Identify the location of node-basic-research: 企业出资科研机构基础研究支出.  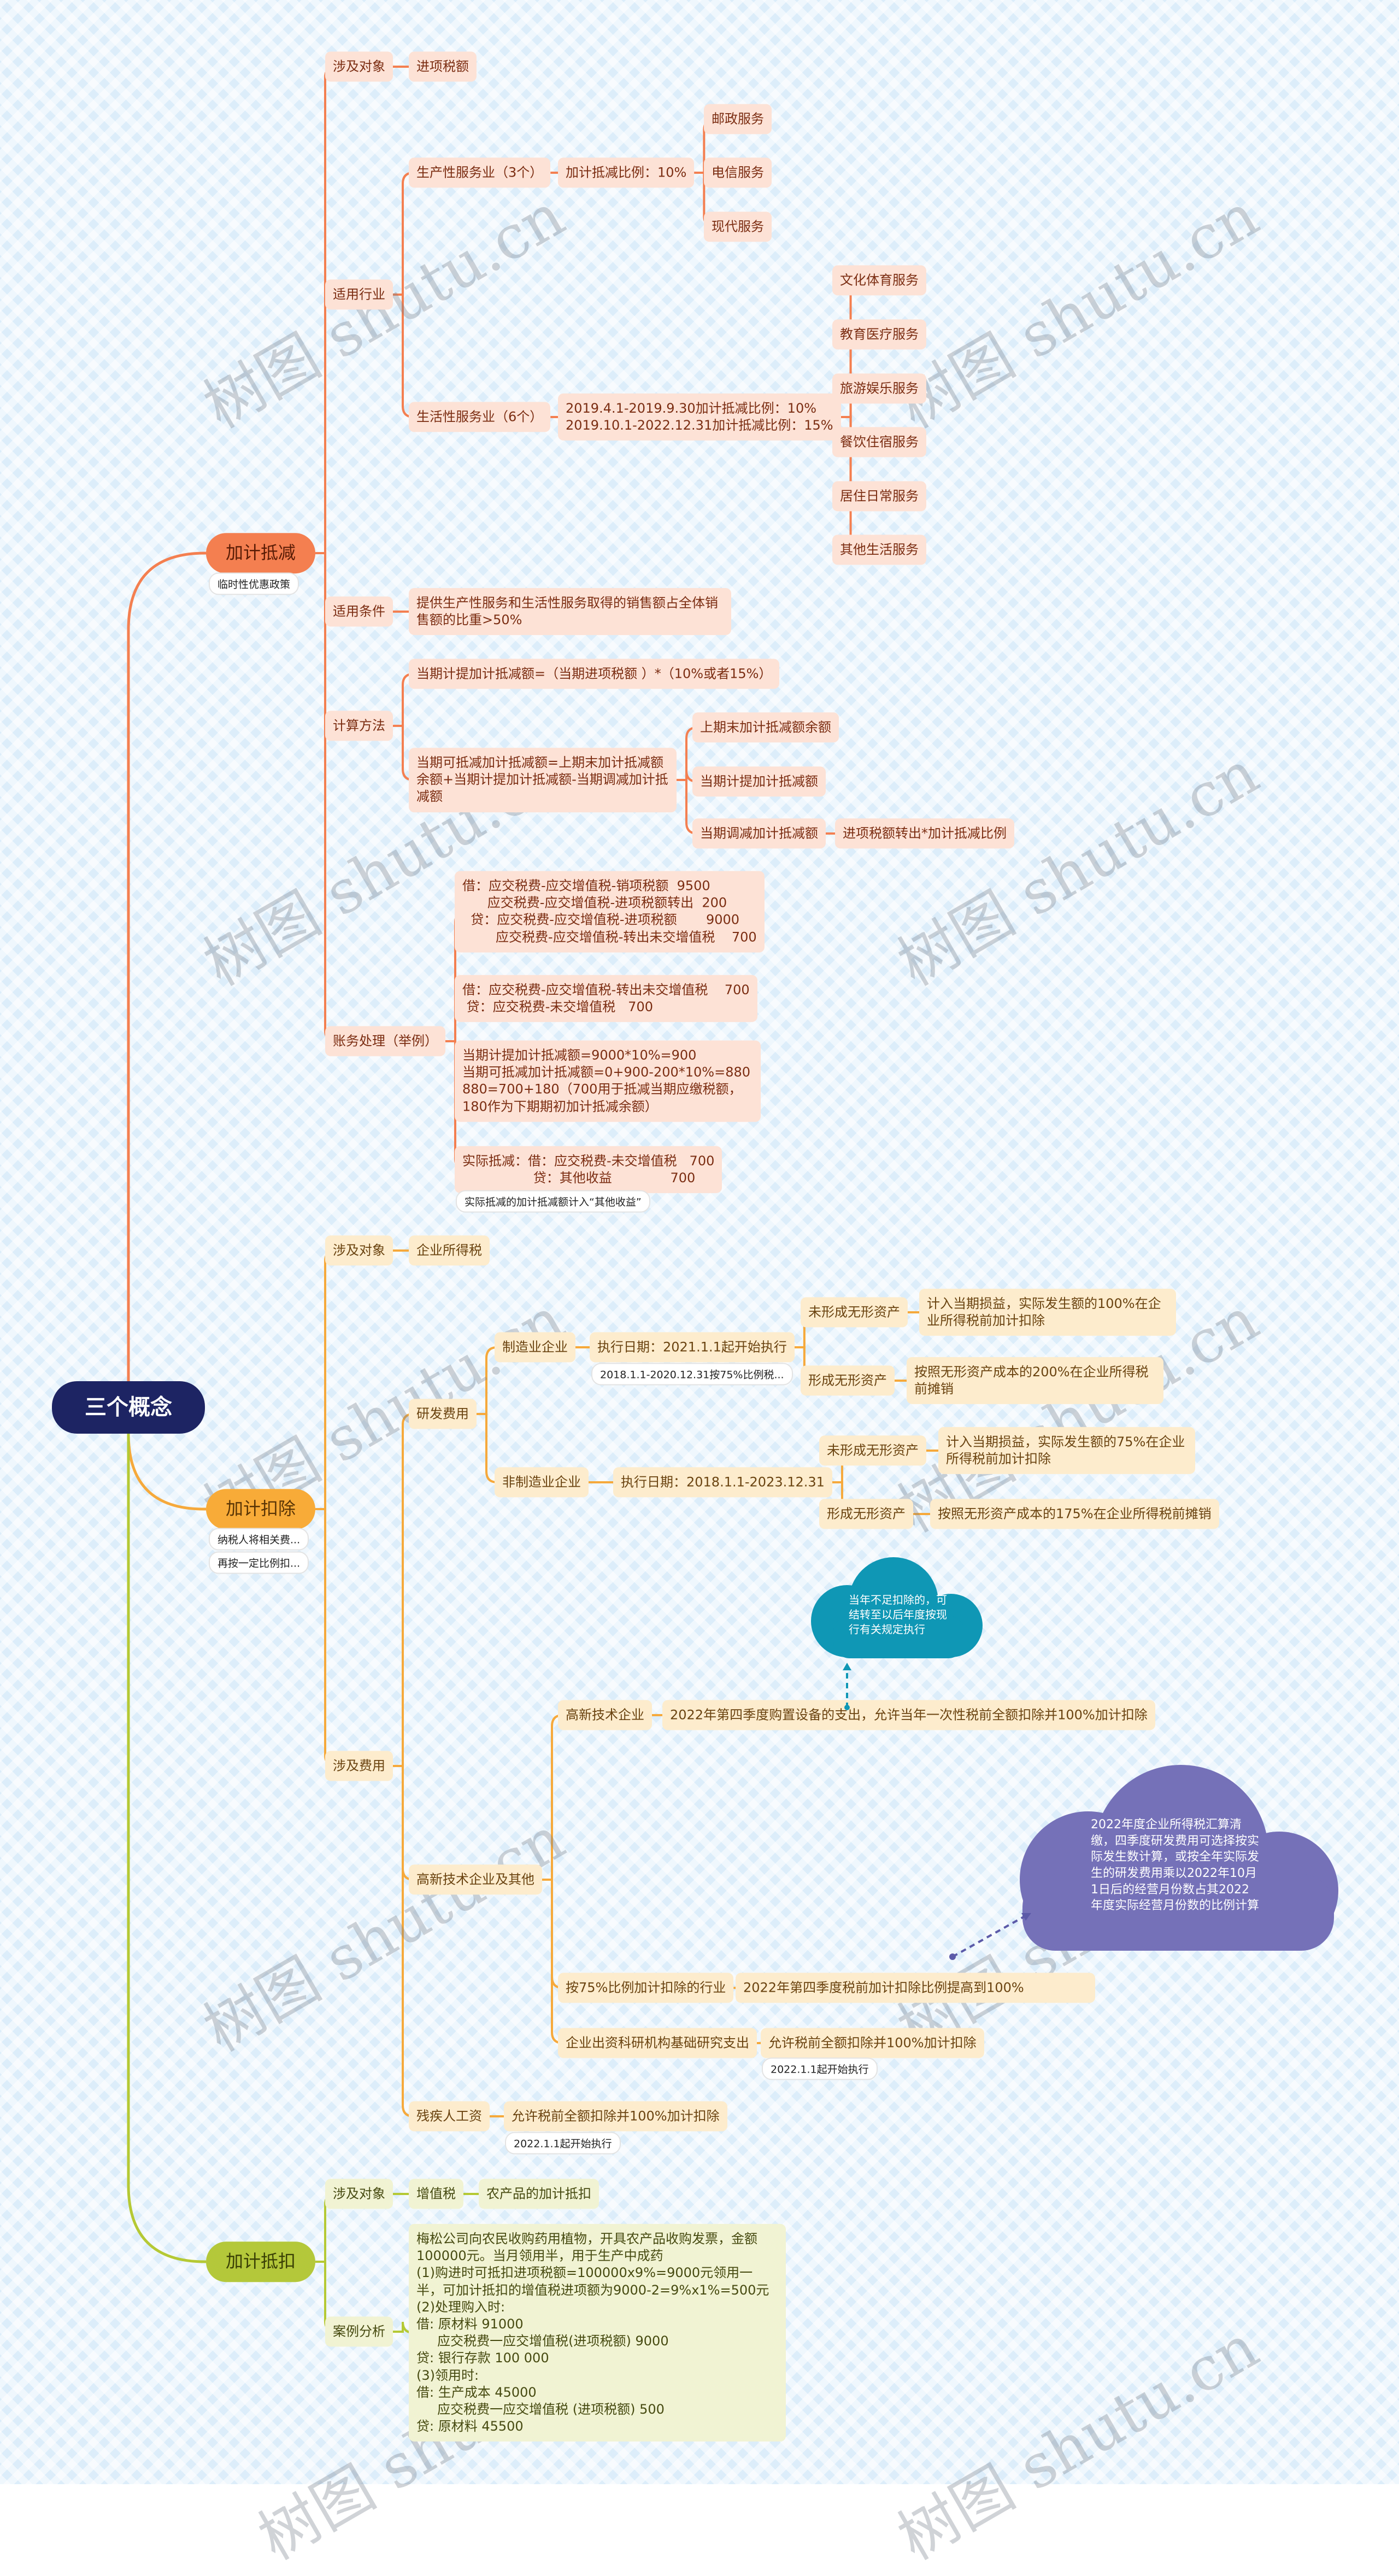
(657, 2043).